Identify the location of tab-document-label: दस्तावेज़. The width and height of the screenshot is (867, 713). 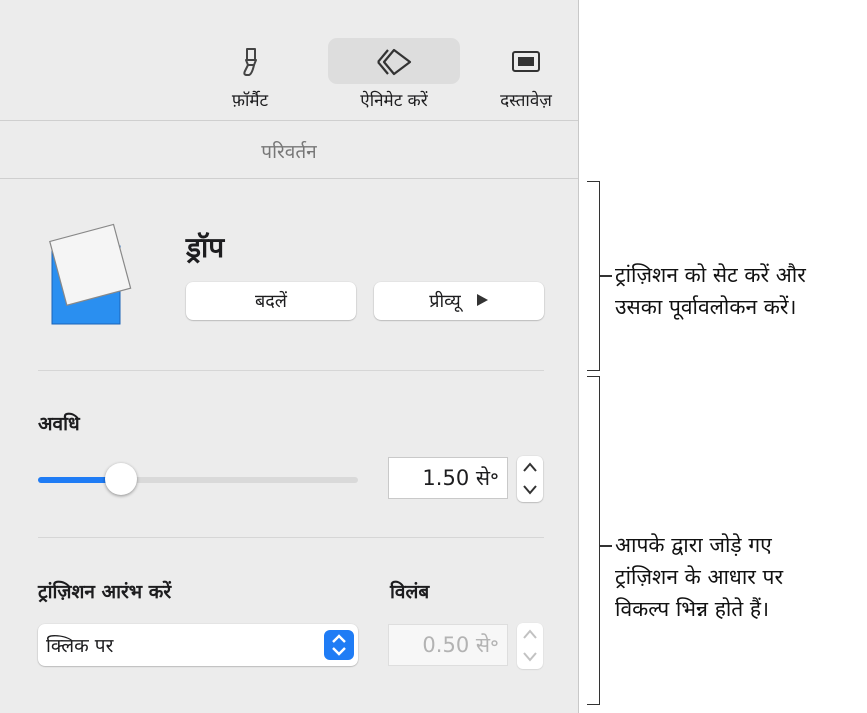
(526, 101).